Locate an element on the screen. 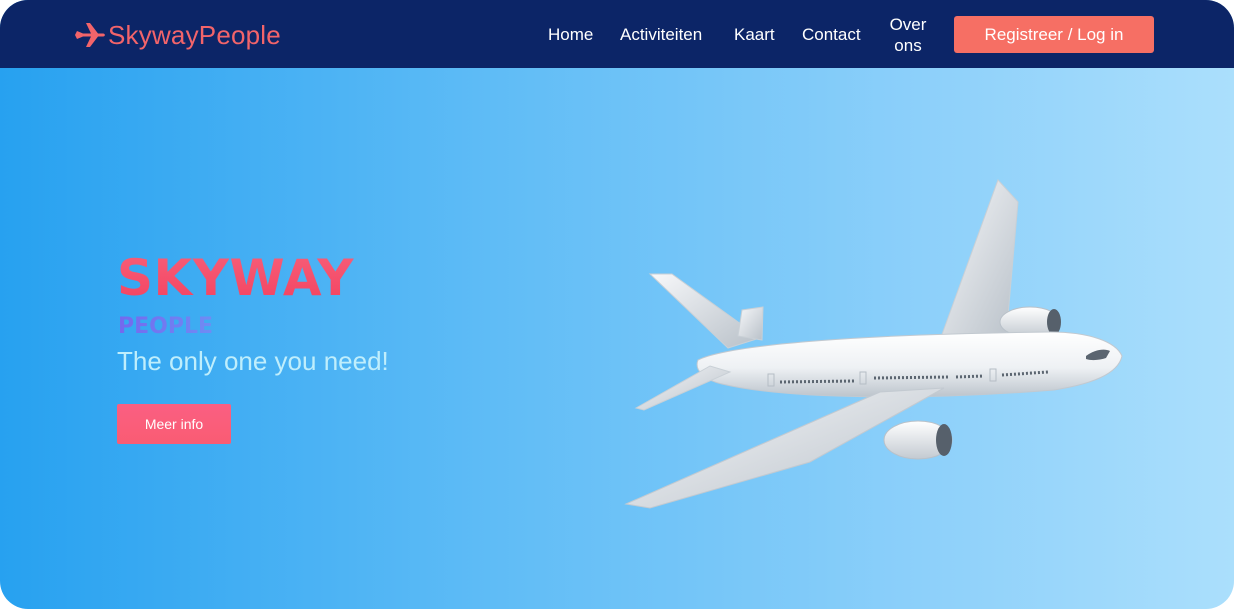 The height and width of the screenshot is (609, 1234). register-login-button: Registreer / Log in is located at coordinates (1054, 34).